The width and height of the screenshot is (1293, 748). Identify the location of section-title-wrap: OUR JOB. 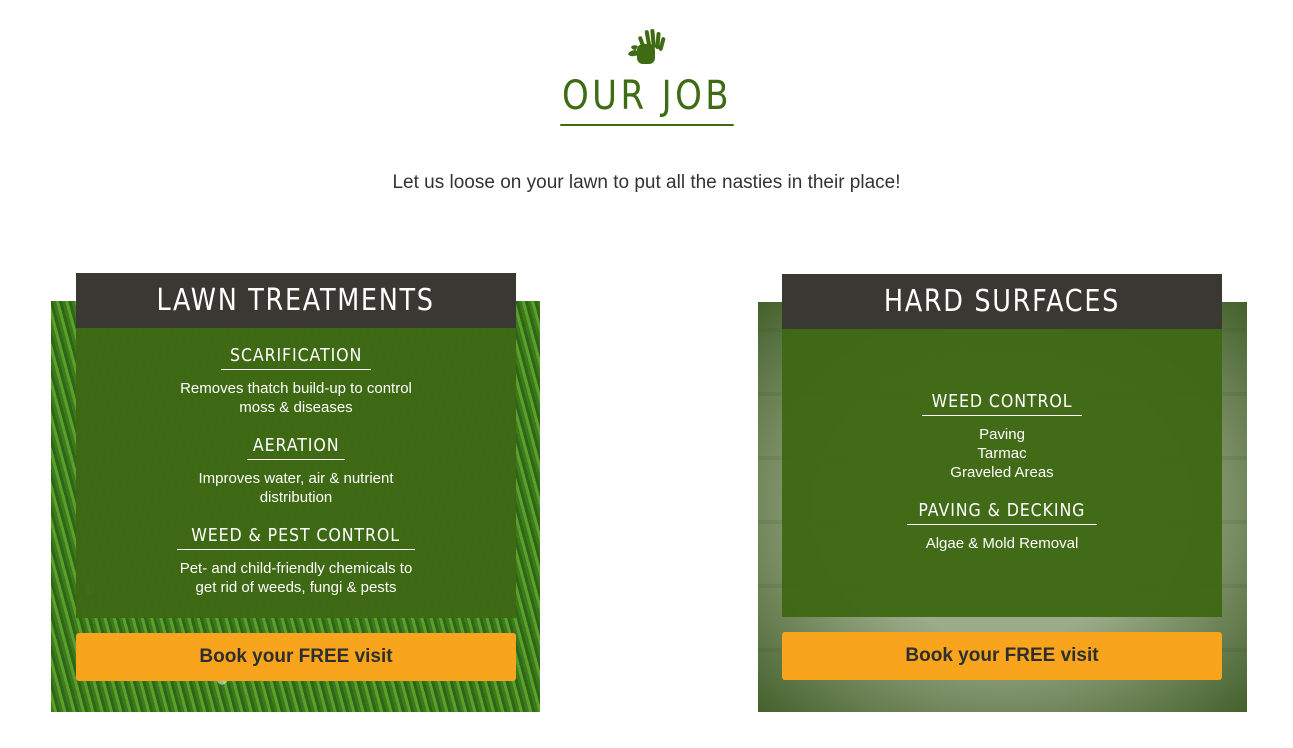
(646, 99).